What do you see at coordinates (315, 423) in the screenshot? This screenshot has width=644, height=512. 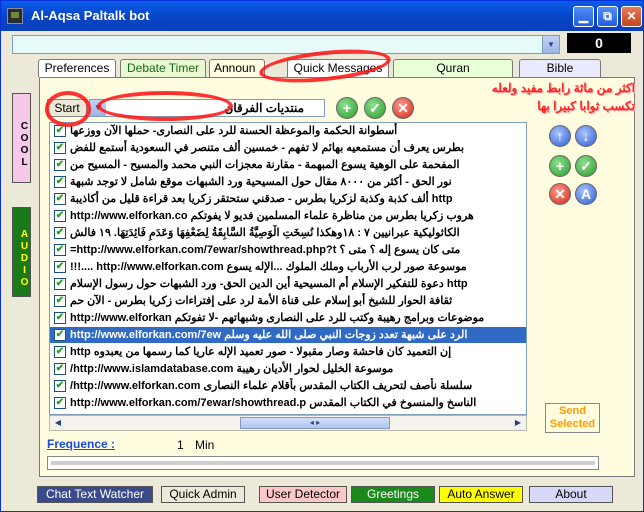 I see `scrollbar-thumb: ◂ ▸` at bounding box center [315, 423].